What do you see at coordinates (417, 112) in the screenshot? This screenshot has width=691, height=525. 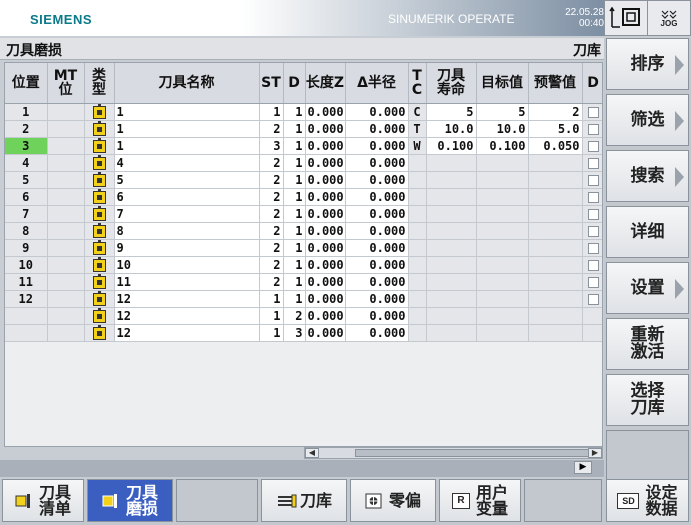 I see `tc-cell: C` at bounding box center [417, 112].